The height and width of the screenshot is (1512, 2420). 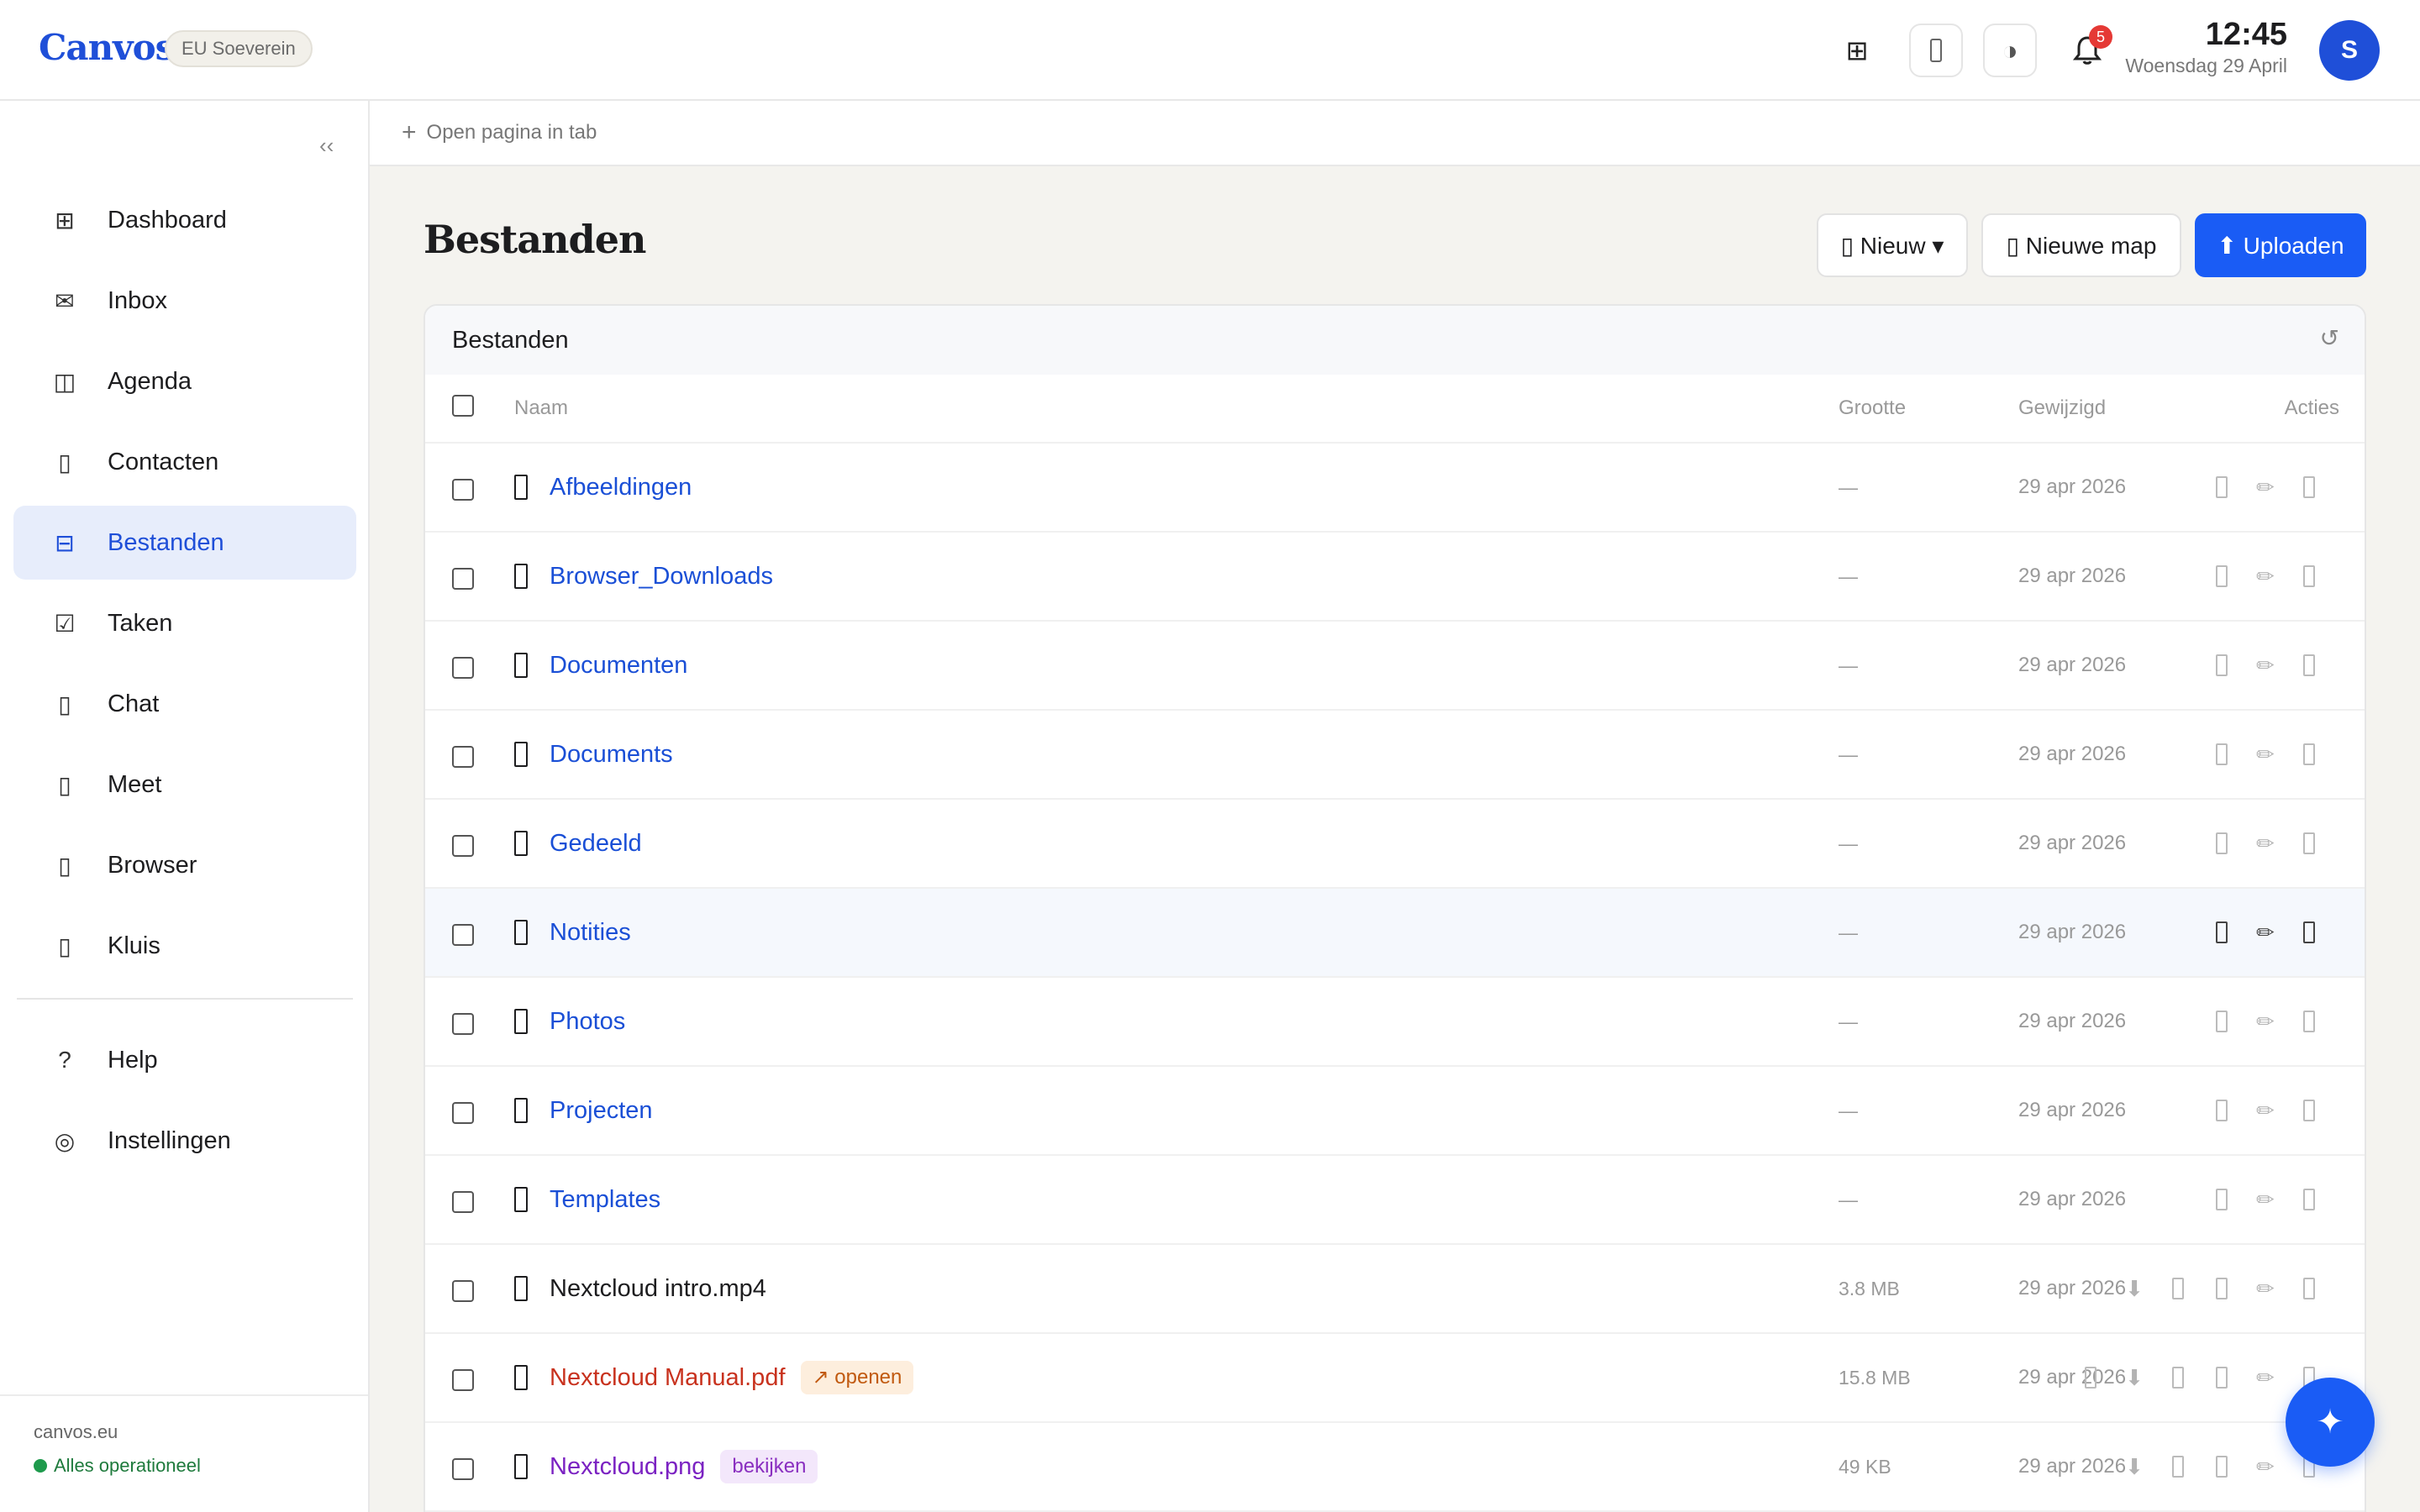 I want to click on sidebar-item-instellingen: ◎ Instellingen, so click(x=184, y=1141).